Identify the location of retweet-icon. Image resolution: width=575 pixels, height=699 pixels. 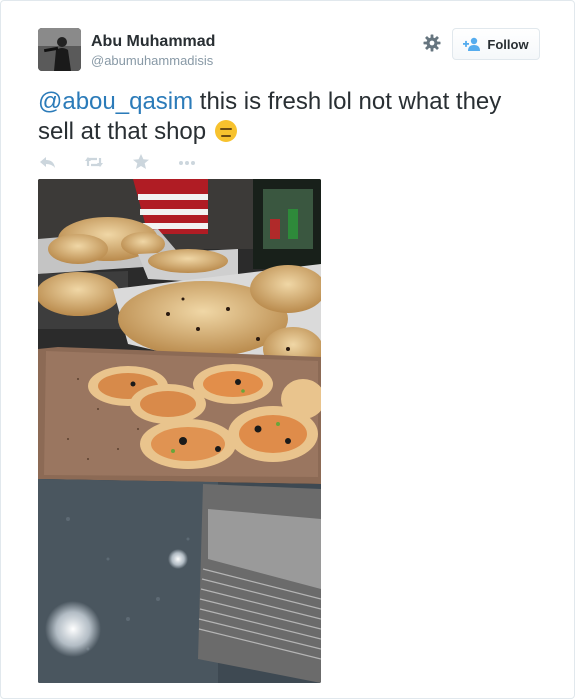
(94, 162).